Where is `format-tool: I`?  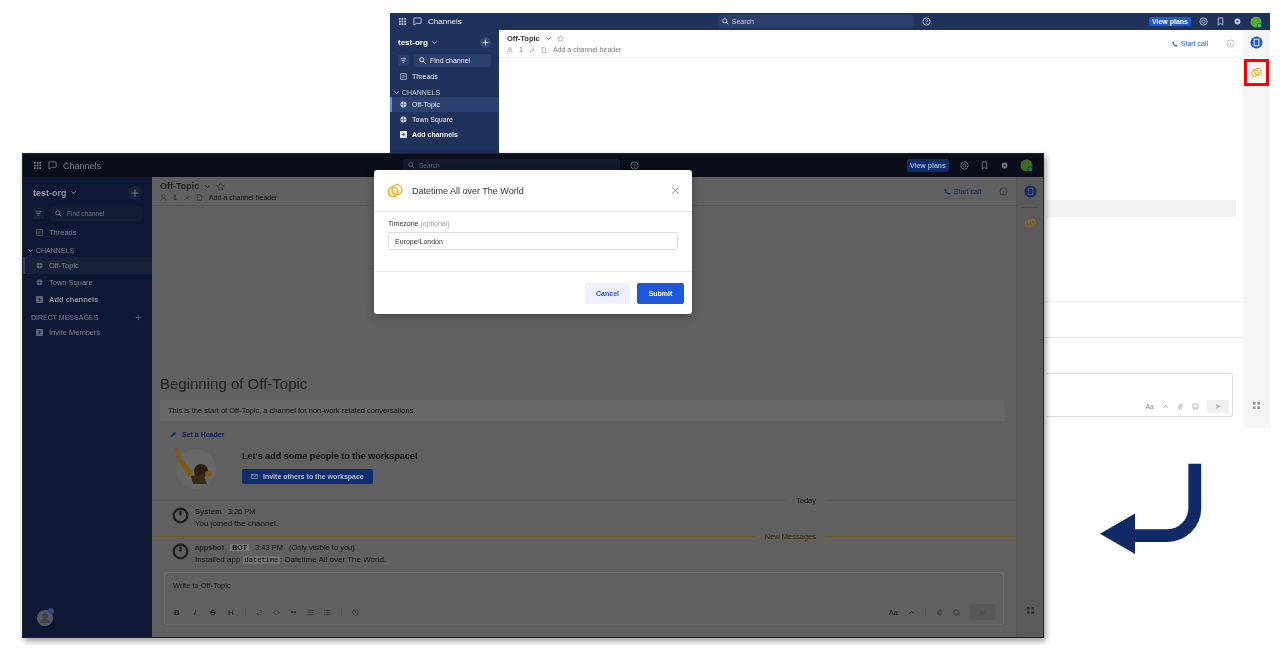 format-tool: I is located at coordinates (195, 612).